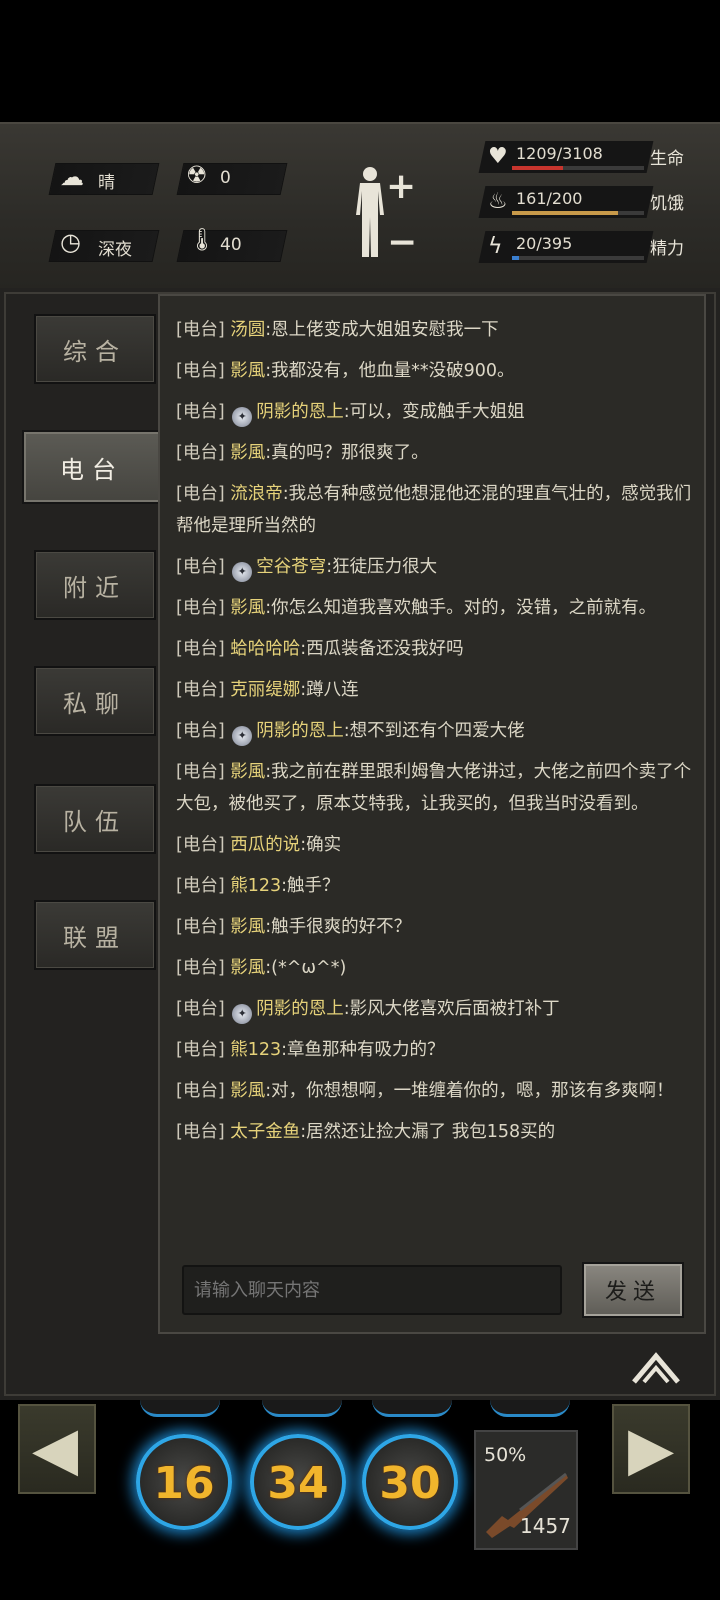 This screenshot has height=1600, width=720. I want to click on chat-message: [电台] 汤圆:恩上佬变成大姐姐安慰我一下, so click(337, 330).